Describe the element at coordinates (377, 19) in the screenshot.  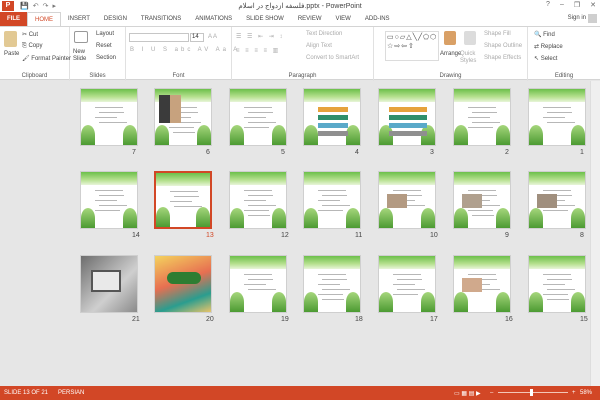
I see `tab-add-ins: ADD-INS` at that location.